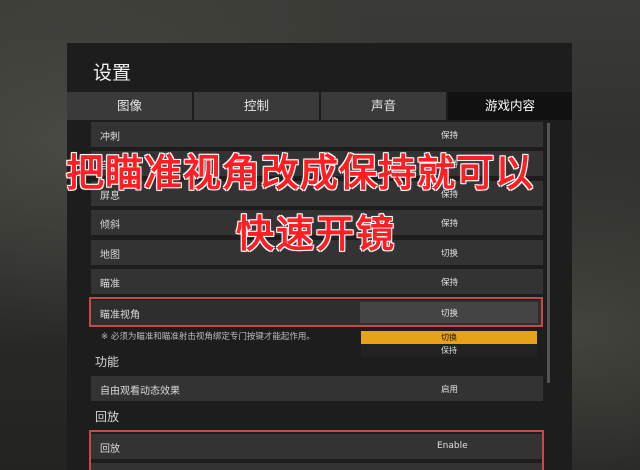 The width and height of the screenshot is (640, 470). Describe the element at coordinates (110, 137) in the screenshot. I see `setting-label: 冲刺` at that location.